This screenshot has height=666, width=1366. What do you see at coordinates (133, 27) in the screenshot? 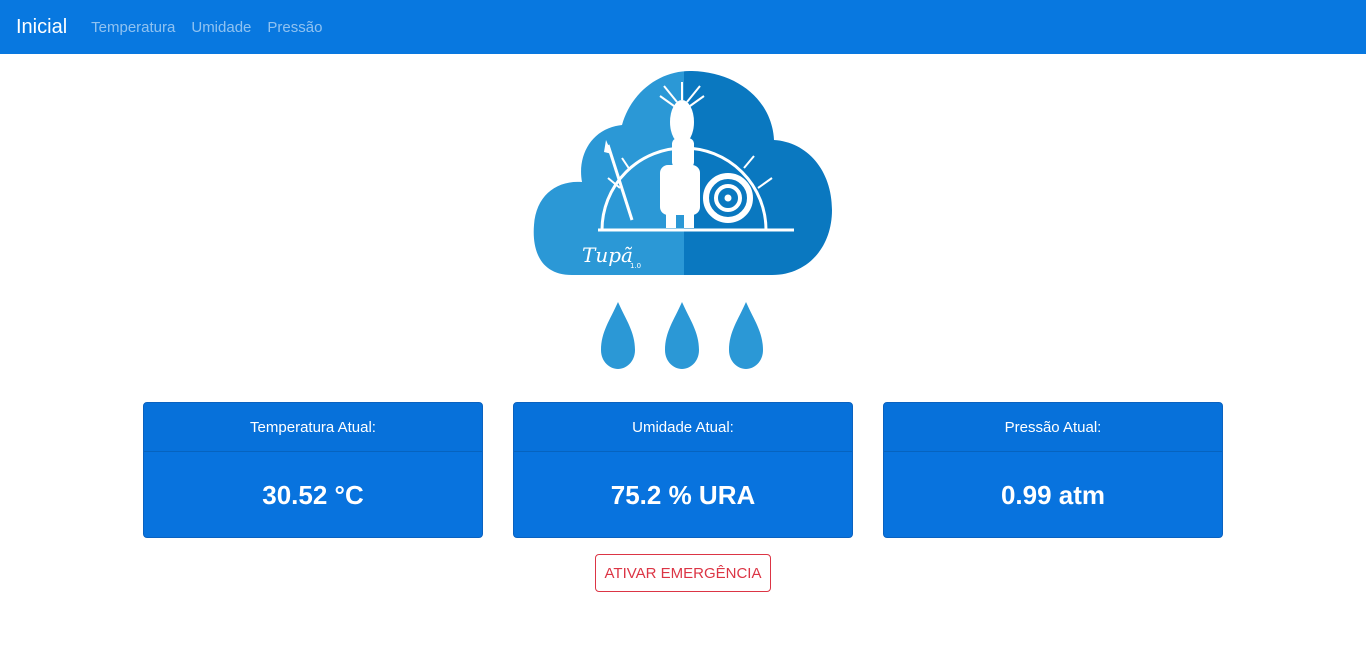
I see `nav-link-temperatura: Temperatura` at bounding box center [133, 27].